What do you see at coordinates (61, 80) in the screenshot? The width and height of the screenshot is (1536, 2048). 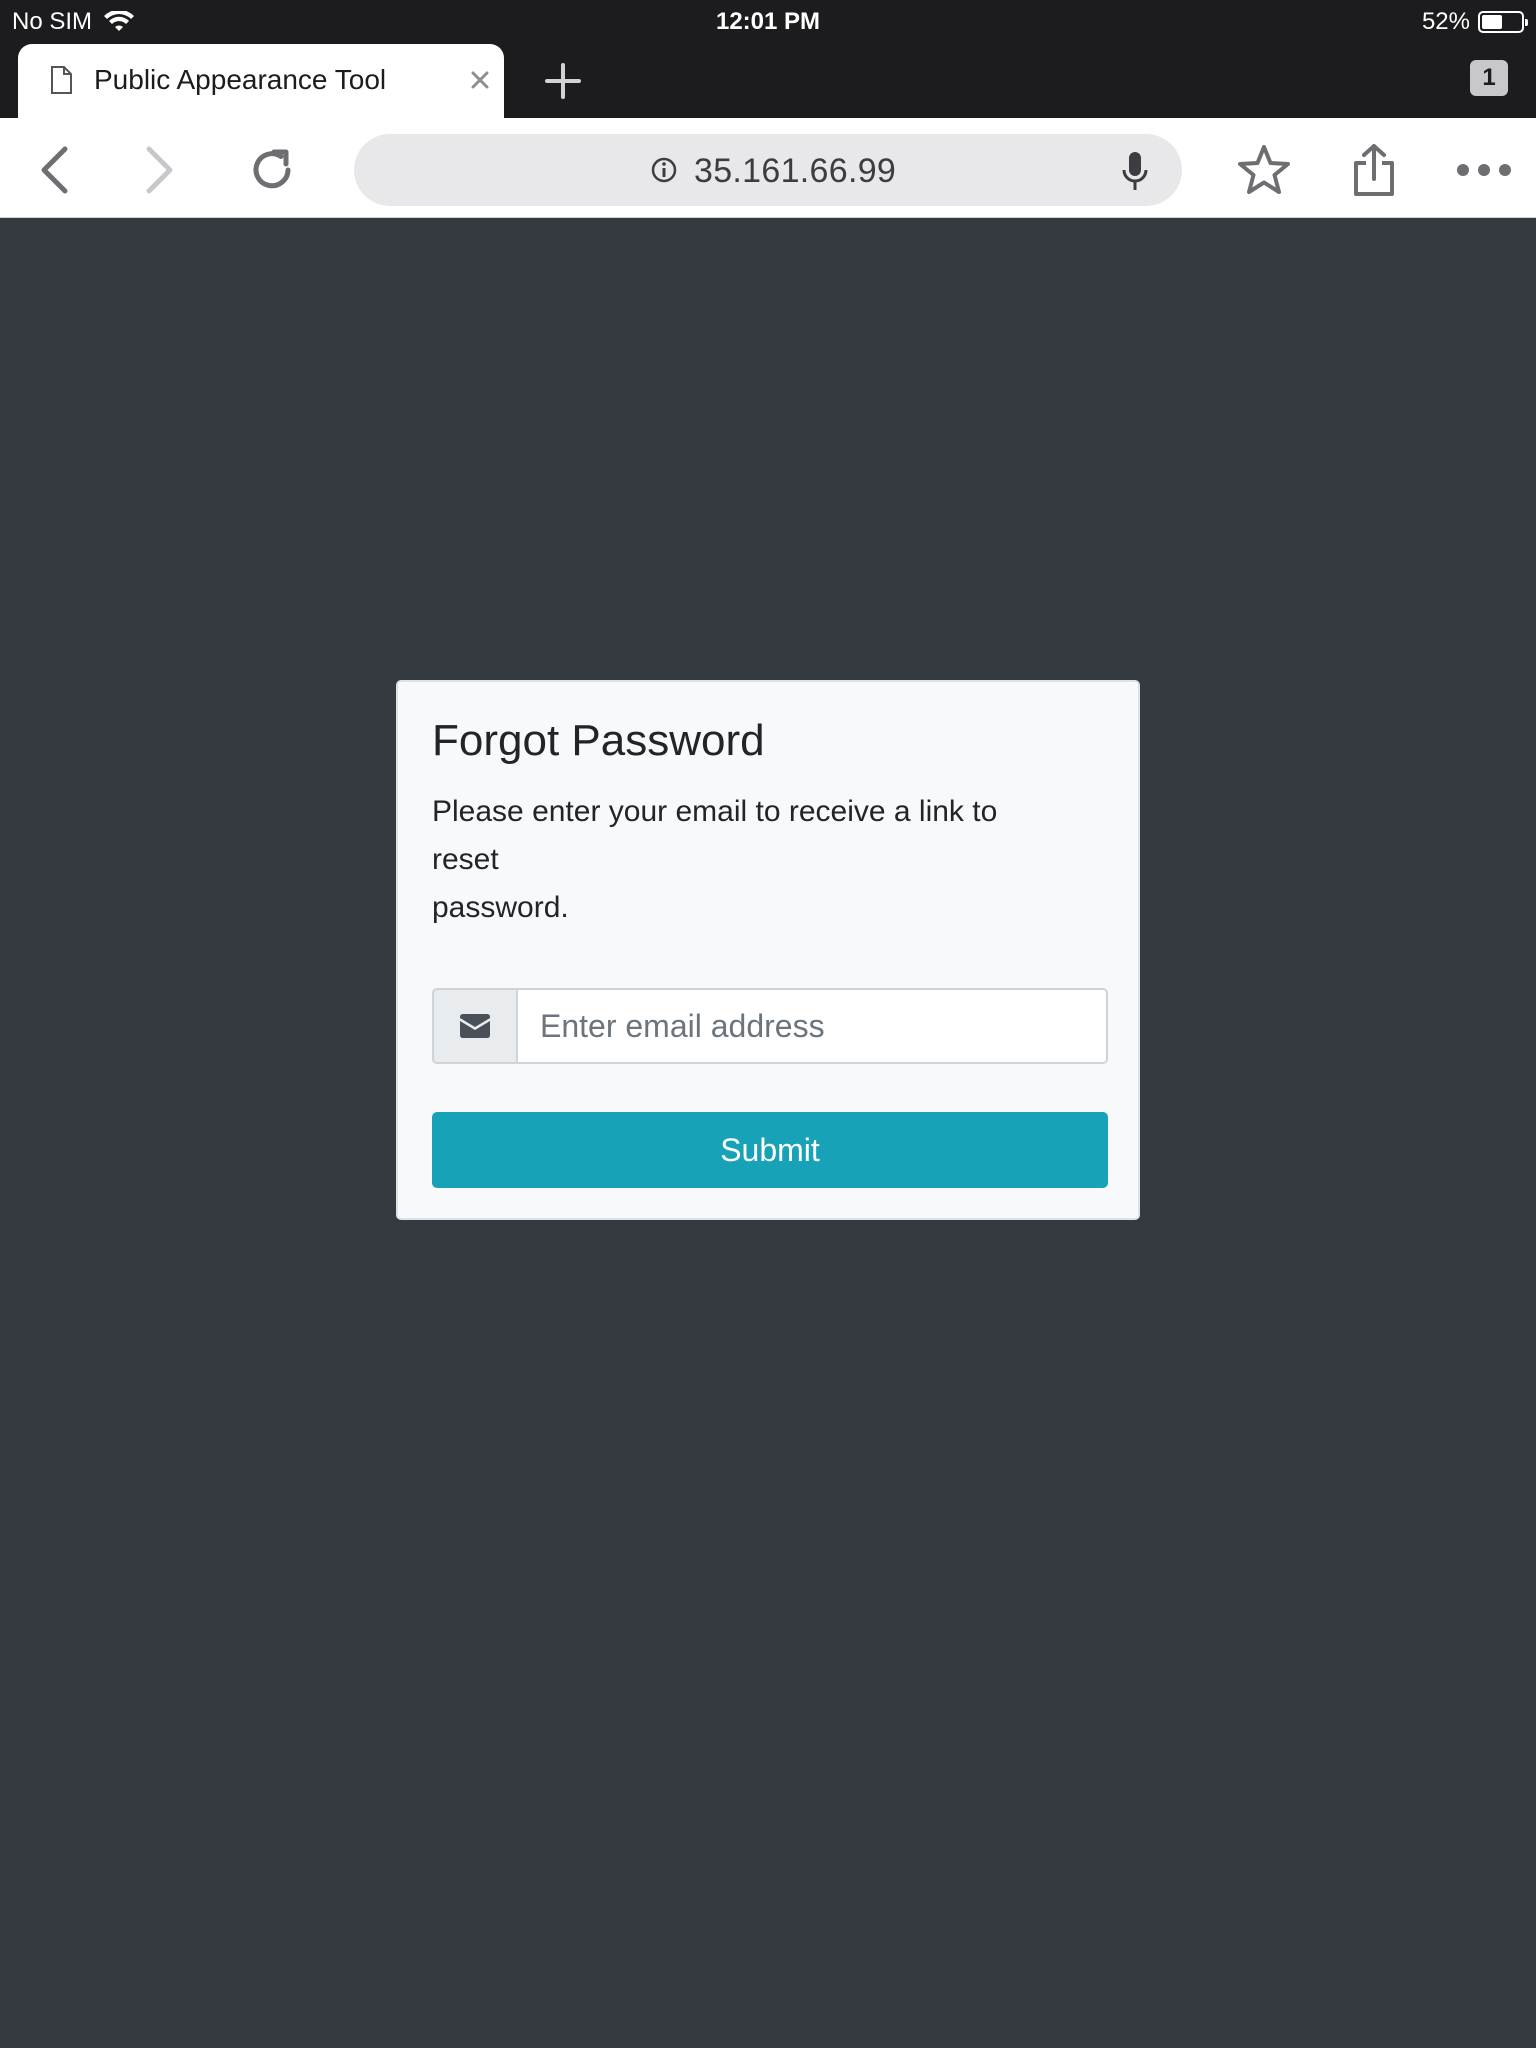 I see `document-icon` at bounding box center [61, 80].